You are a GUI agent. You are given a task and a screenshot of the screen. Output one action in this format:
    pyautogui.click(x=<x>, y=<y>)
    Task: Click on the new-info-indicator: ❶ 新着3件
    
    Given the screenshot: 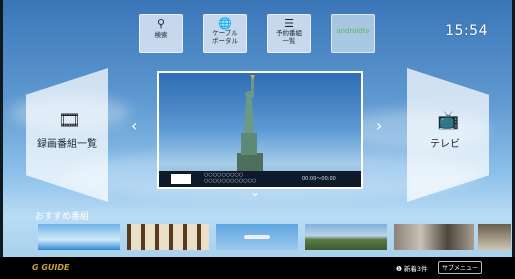 What is the action you would take?
    pyautogui.click(x=412, y=268)
    